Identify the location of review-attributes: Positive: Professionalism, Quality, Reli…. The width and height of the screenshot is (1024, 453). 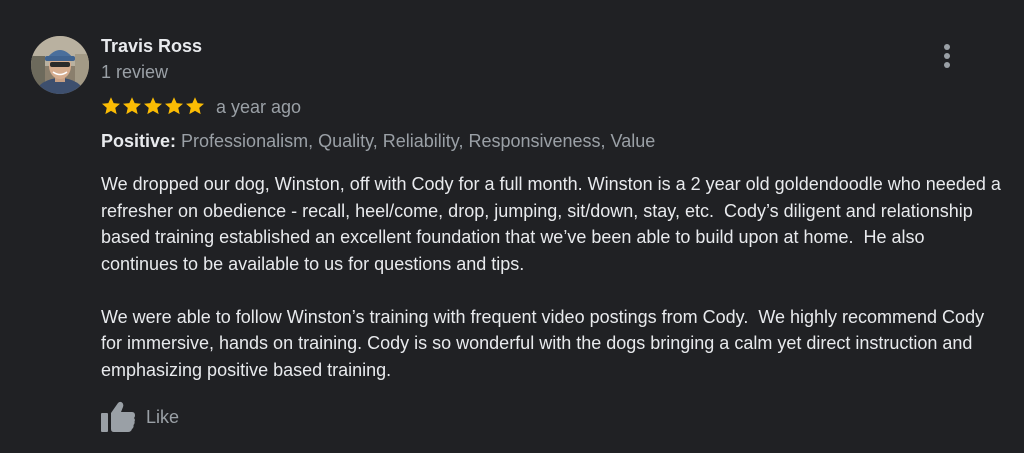
(378, 141).